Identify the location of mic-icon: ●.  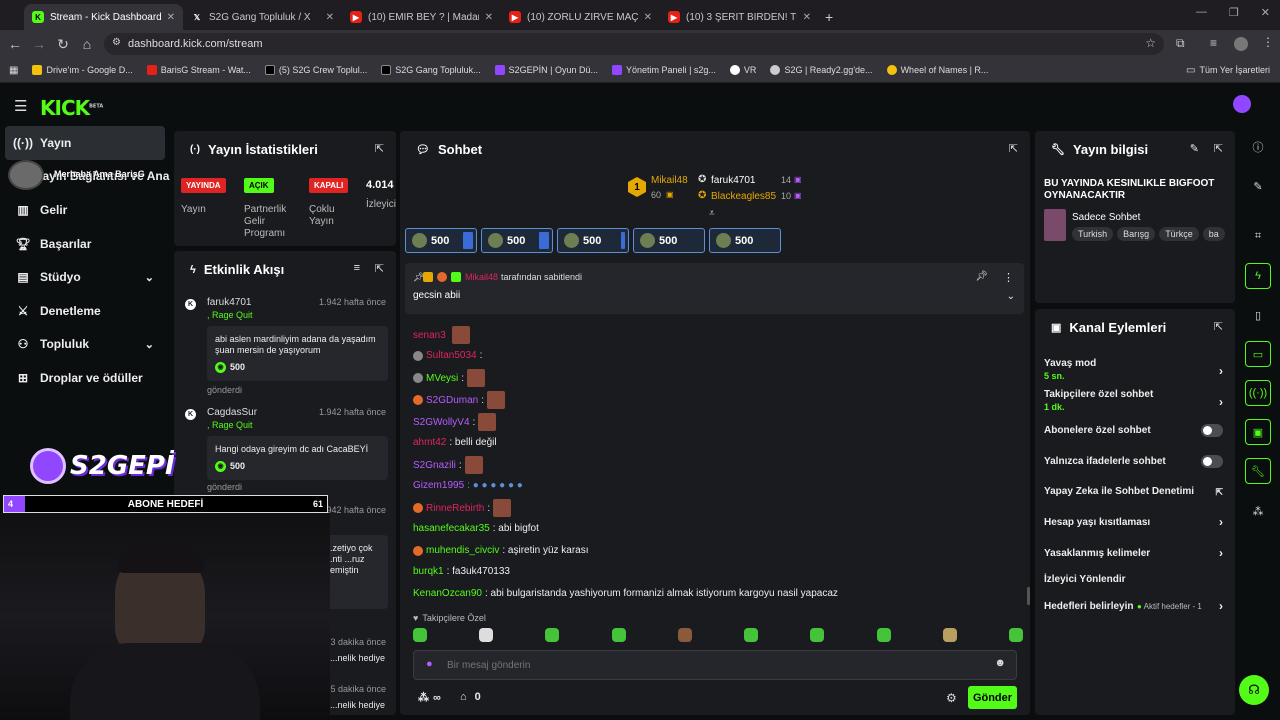
(429, 664).